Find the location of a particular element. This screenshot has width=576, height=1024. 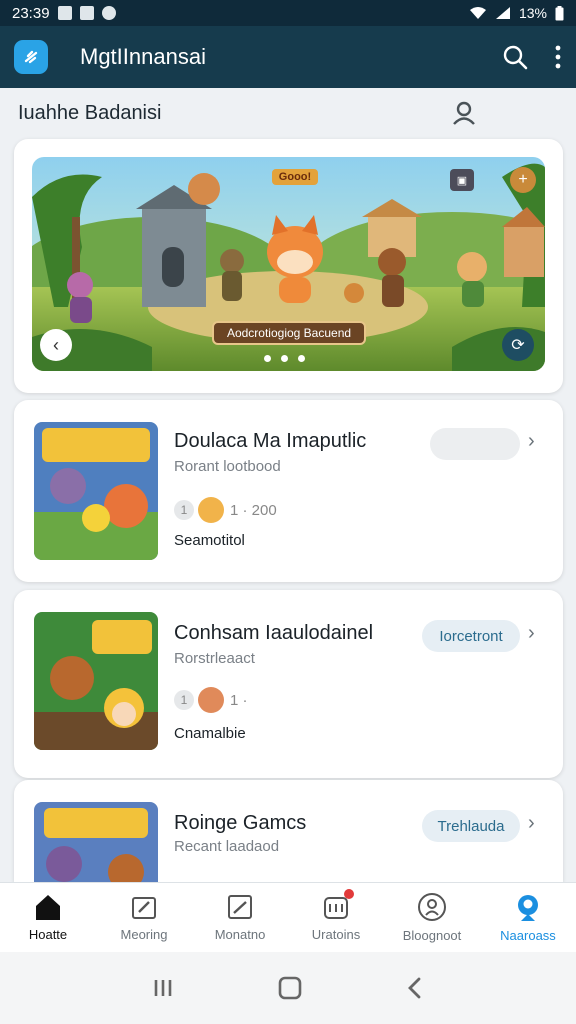

section-header: Iuahhe Badanisi is located at coordinates (288, 113).